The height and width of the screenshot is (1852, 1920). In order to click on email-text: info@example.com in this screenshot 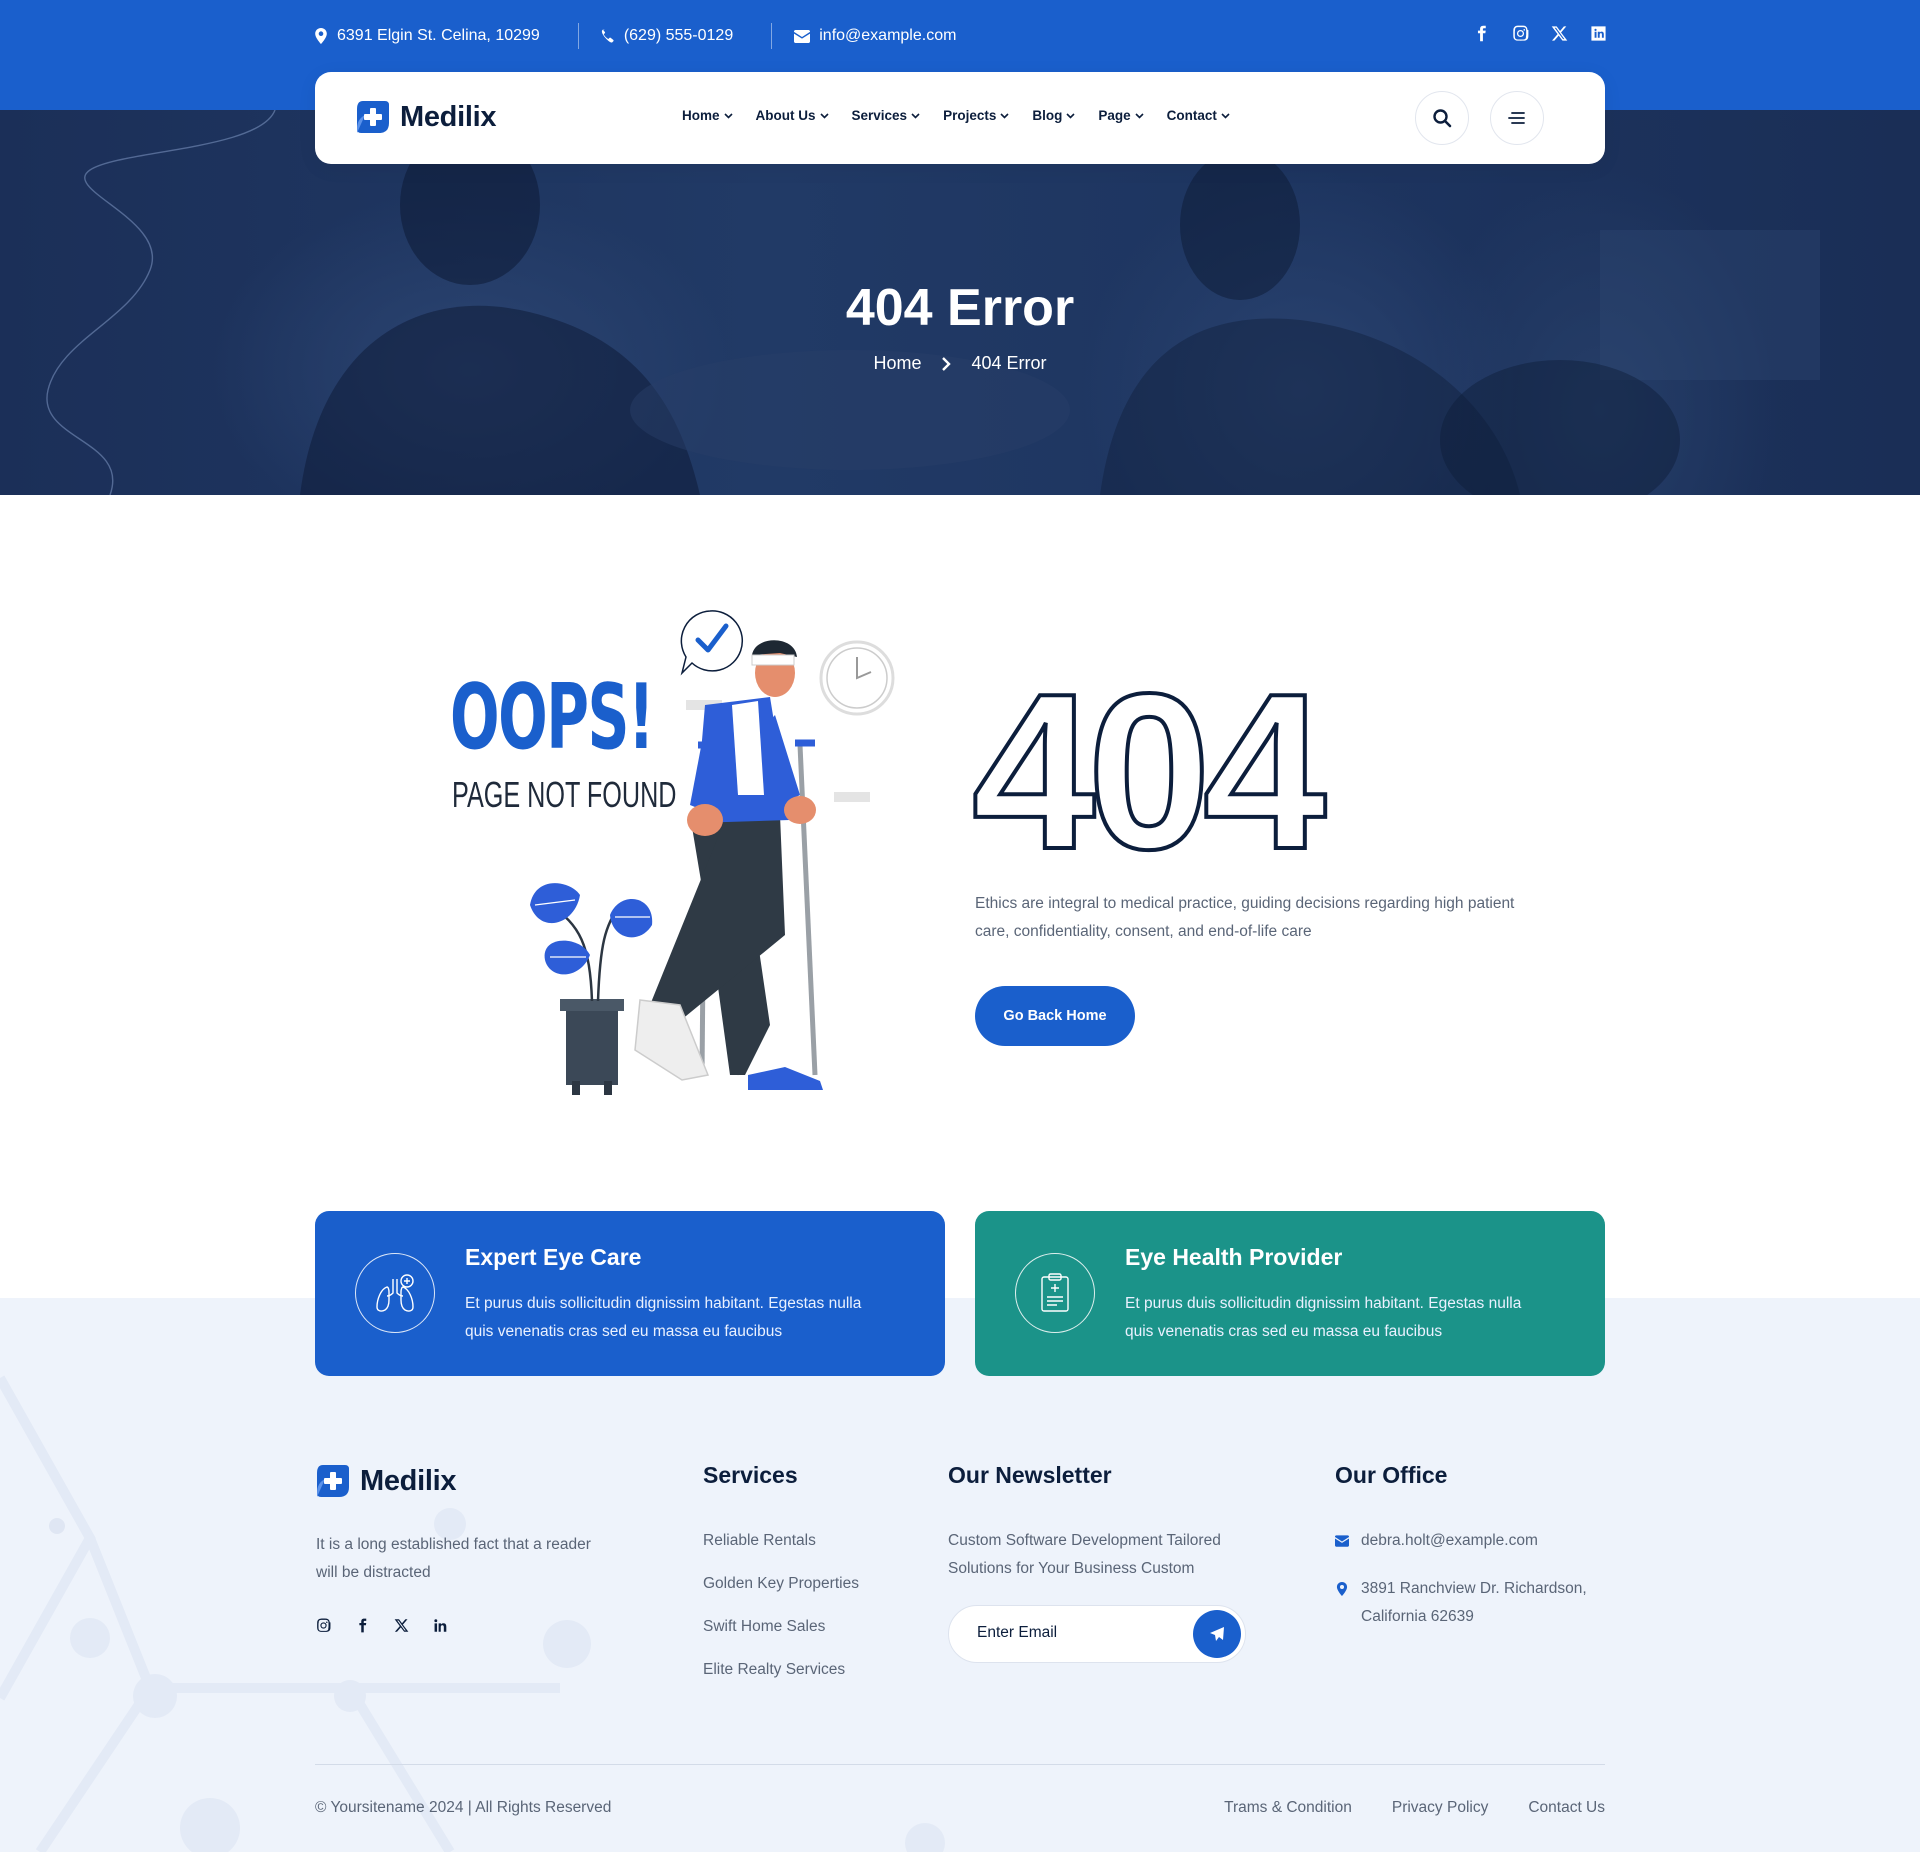, I will do `click(888, 35)`.